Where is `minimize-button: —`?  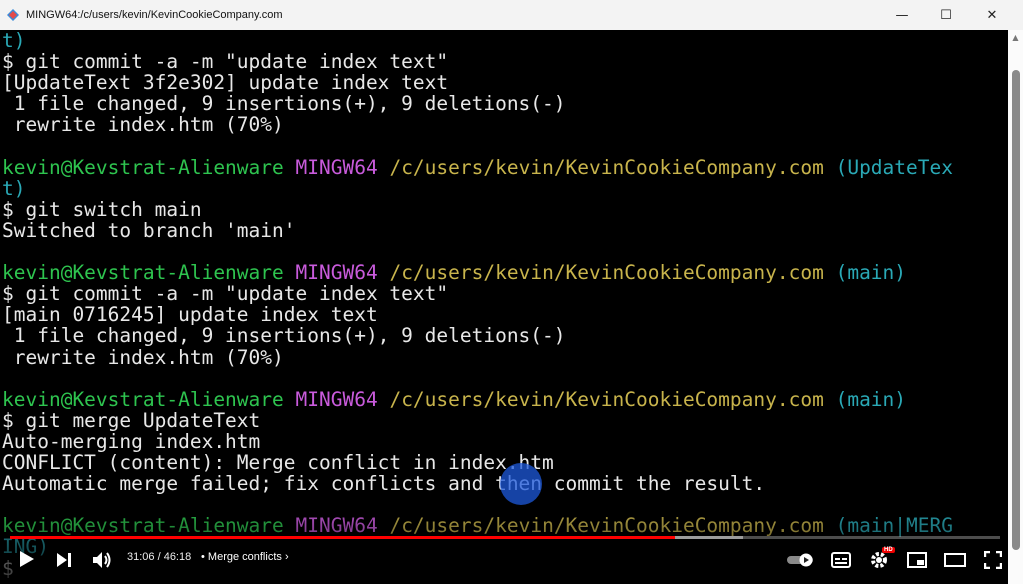 minimize-button: — is located at coordinates (902, 15).